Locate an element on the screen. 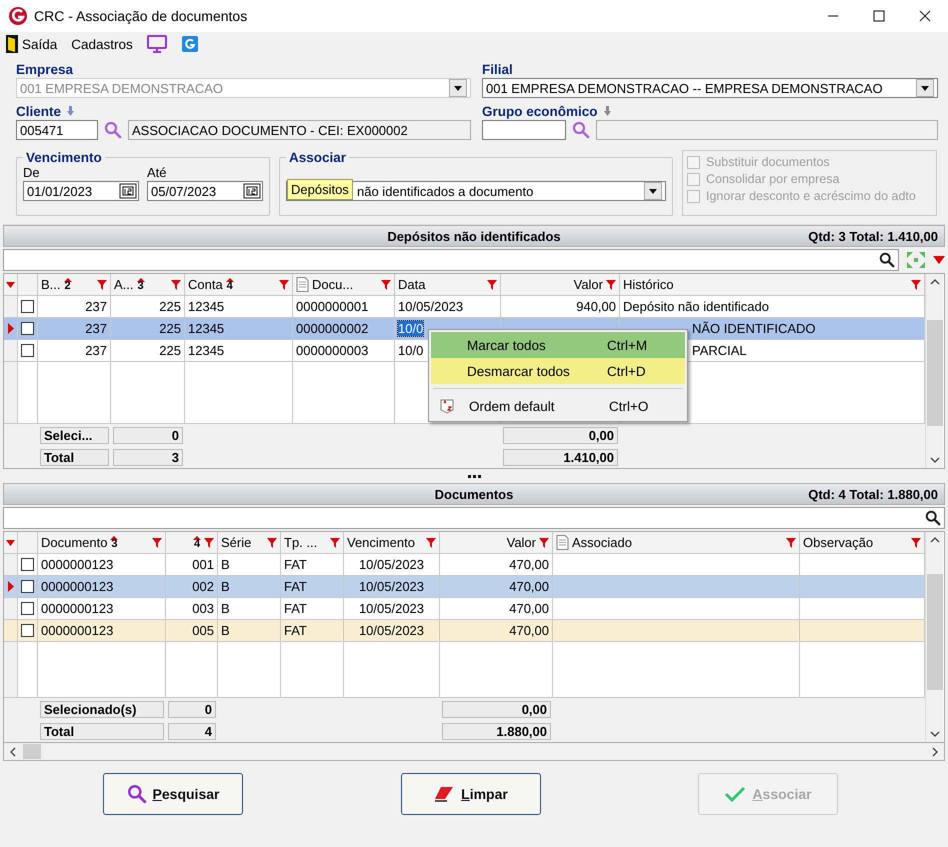 The image size is (948, 847). grid-summary: Qtd: 3 Total: 1.410,00 is located at coordinates (873, 236).